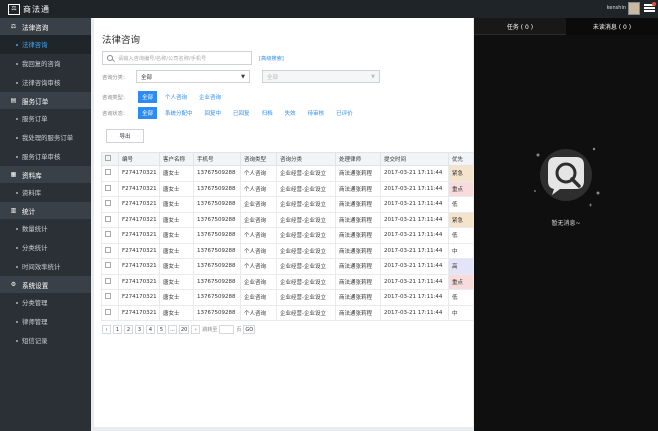 This screenshot has width=658, height=431. Describe the element at coordinates (45, 210) in the screenshot. I see `sidebar-section: ▥ 统计` at that location.